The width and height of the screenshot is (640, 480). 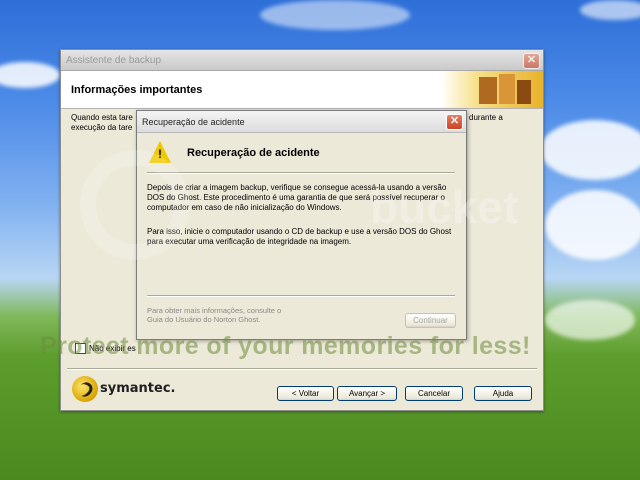 What do you see at coordinates (135, 205) in the screenshot?
I see `watermark-ring` at bounding box center [135, 205].